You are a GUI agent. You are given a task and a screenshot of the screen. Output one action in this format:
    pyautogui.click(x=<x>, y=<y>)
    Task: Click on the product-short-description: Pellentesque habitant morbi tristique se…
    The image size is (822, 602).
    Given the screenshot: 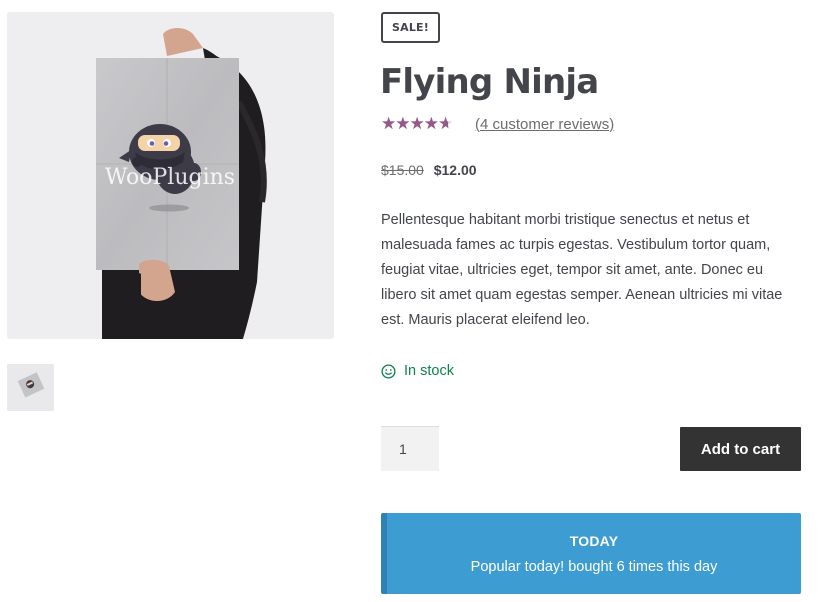 What is the action you would take?
    pyautogui.click(x=582, y=270)
    